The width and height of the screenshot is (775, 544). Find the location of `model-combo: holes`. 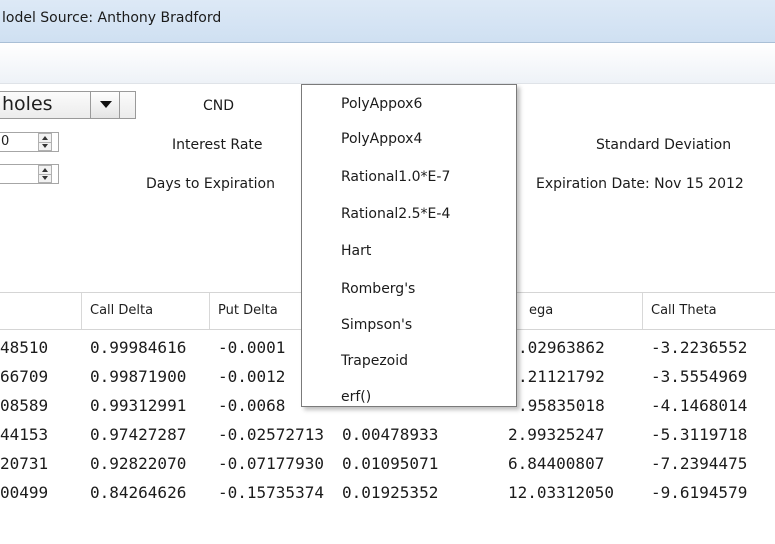

model-combo: holes is located at coordinates (68, 105).